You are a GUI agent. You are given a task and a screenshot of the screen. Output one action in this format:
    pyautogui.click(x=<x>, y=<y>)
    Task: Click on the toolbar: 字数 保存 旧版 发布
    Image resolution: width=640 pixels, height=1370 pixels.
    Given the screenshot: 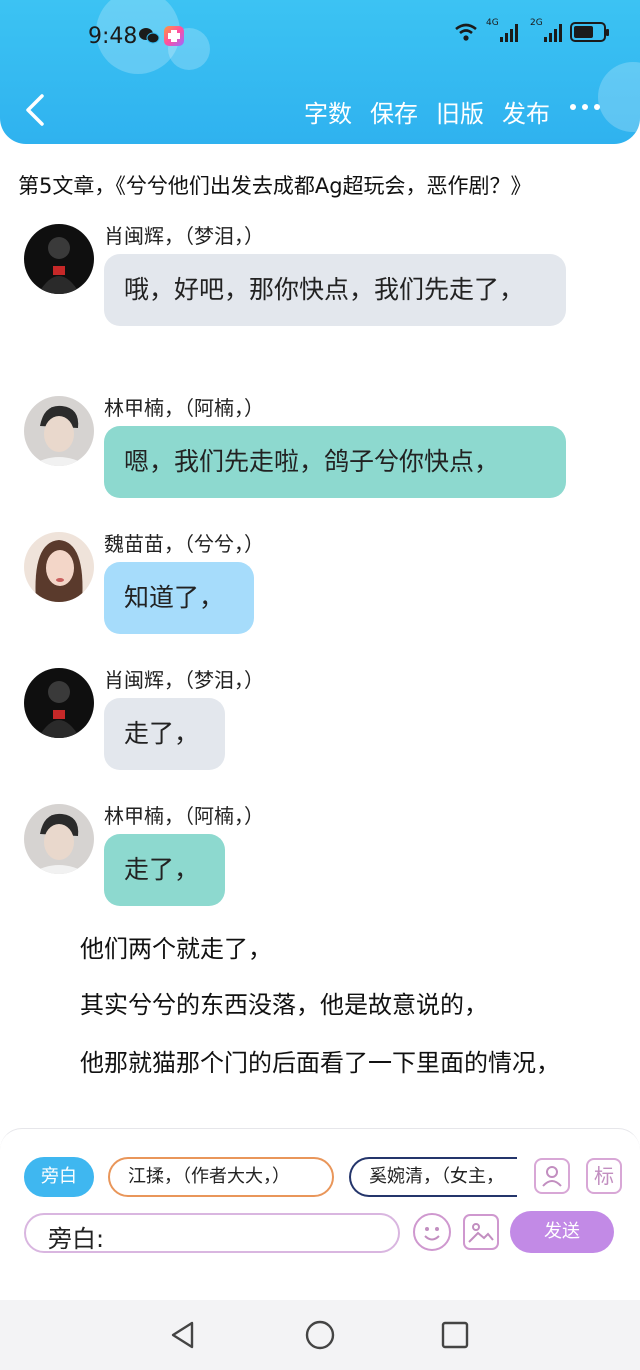 What is the action you would take?
    pyautogui.click(x=427, y=111)
    